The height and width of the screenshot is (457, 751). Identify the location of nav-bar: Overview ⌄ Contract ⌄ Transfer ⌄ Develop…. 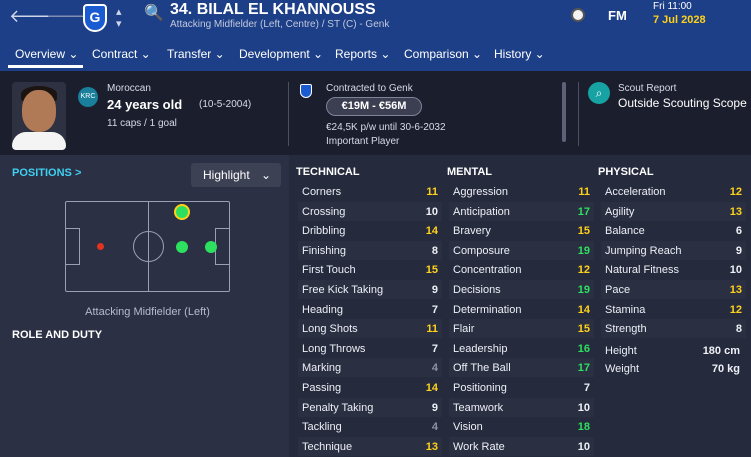
(375, 55).